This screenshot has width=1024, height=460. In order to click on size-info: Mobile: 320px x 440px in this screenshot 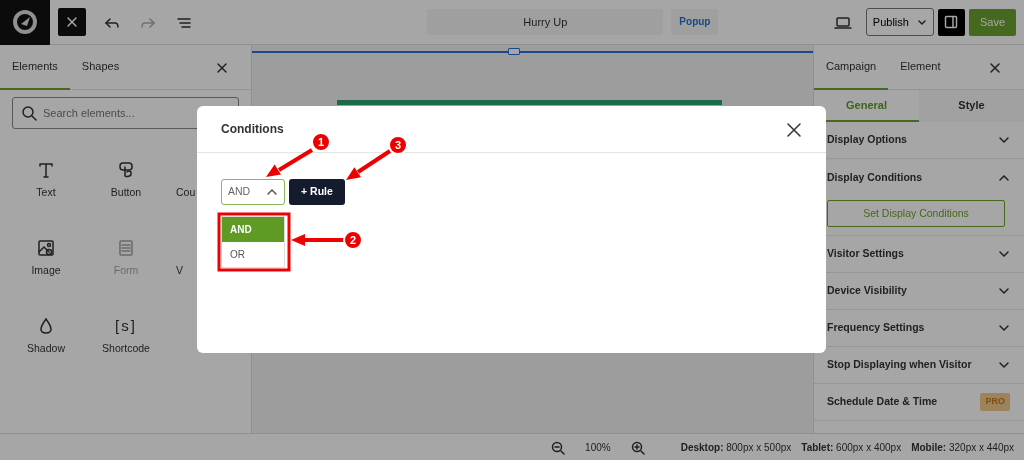, I will do `click(962, 447)`.